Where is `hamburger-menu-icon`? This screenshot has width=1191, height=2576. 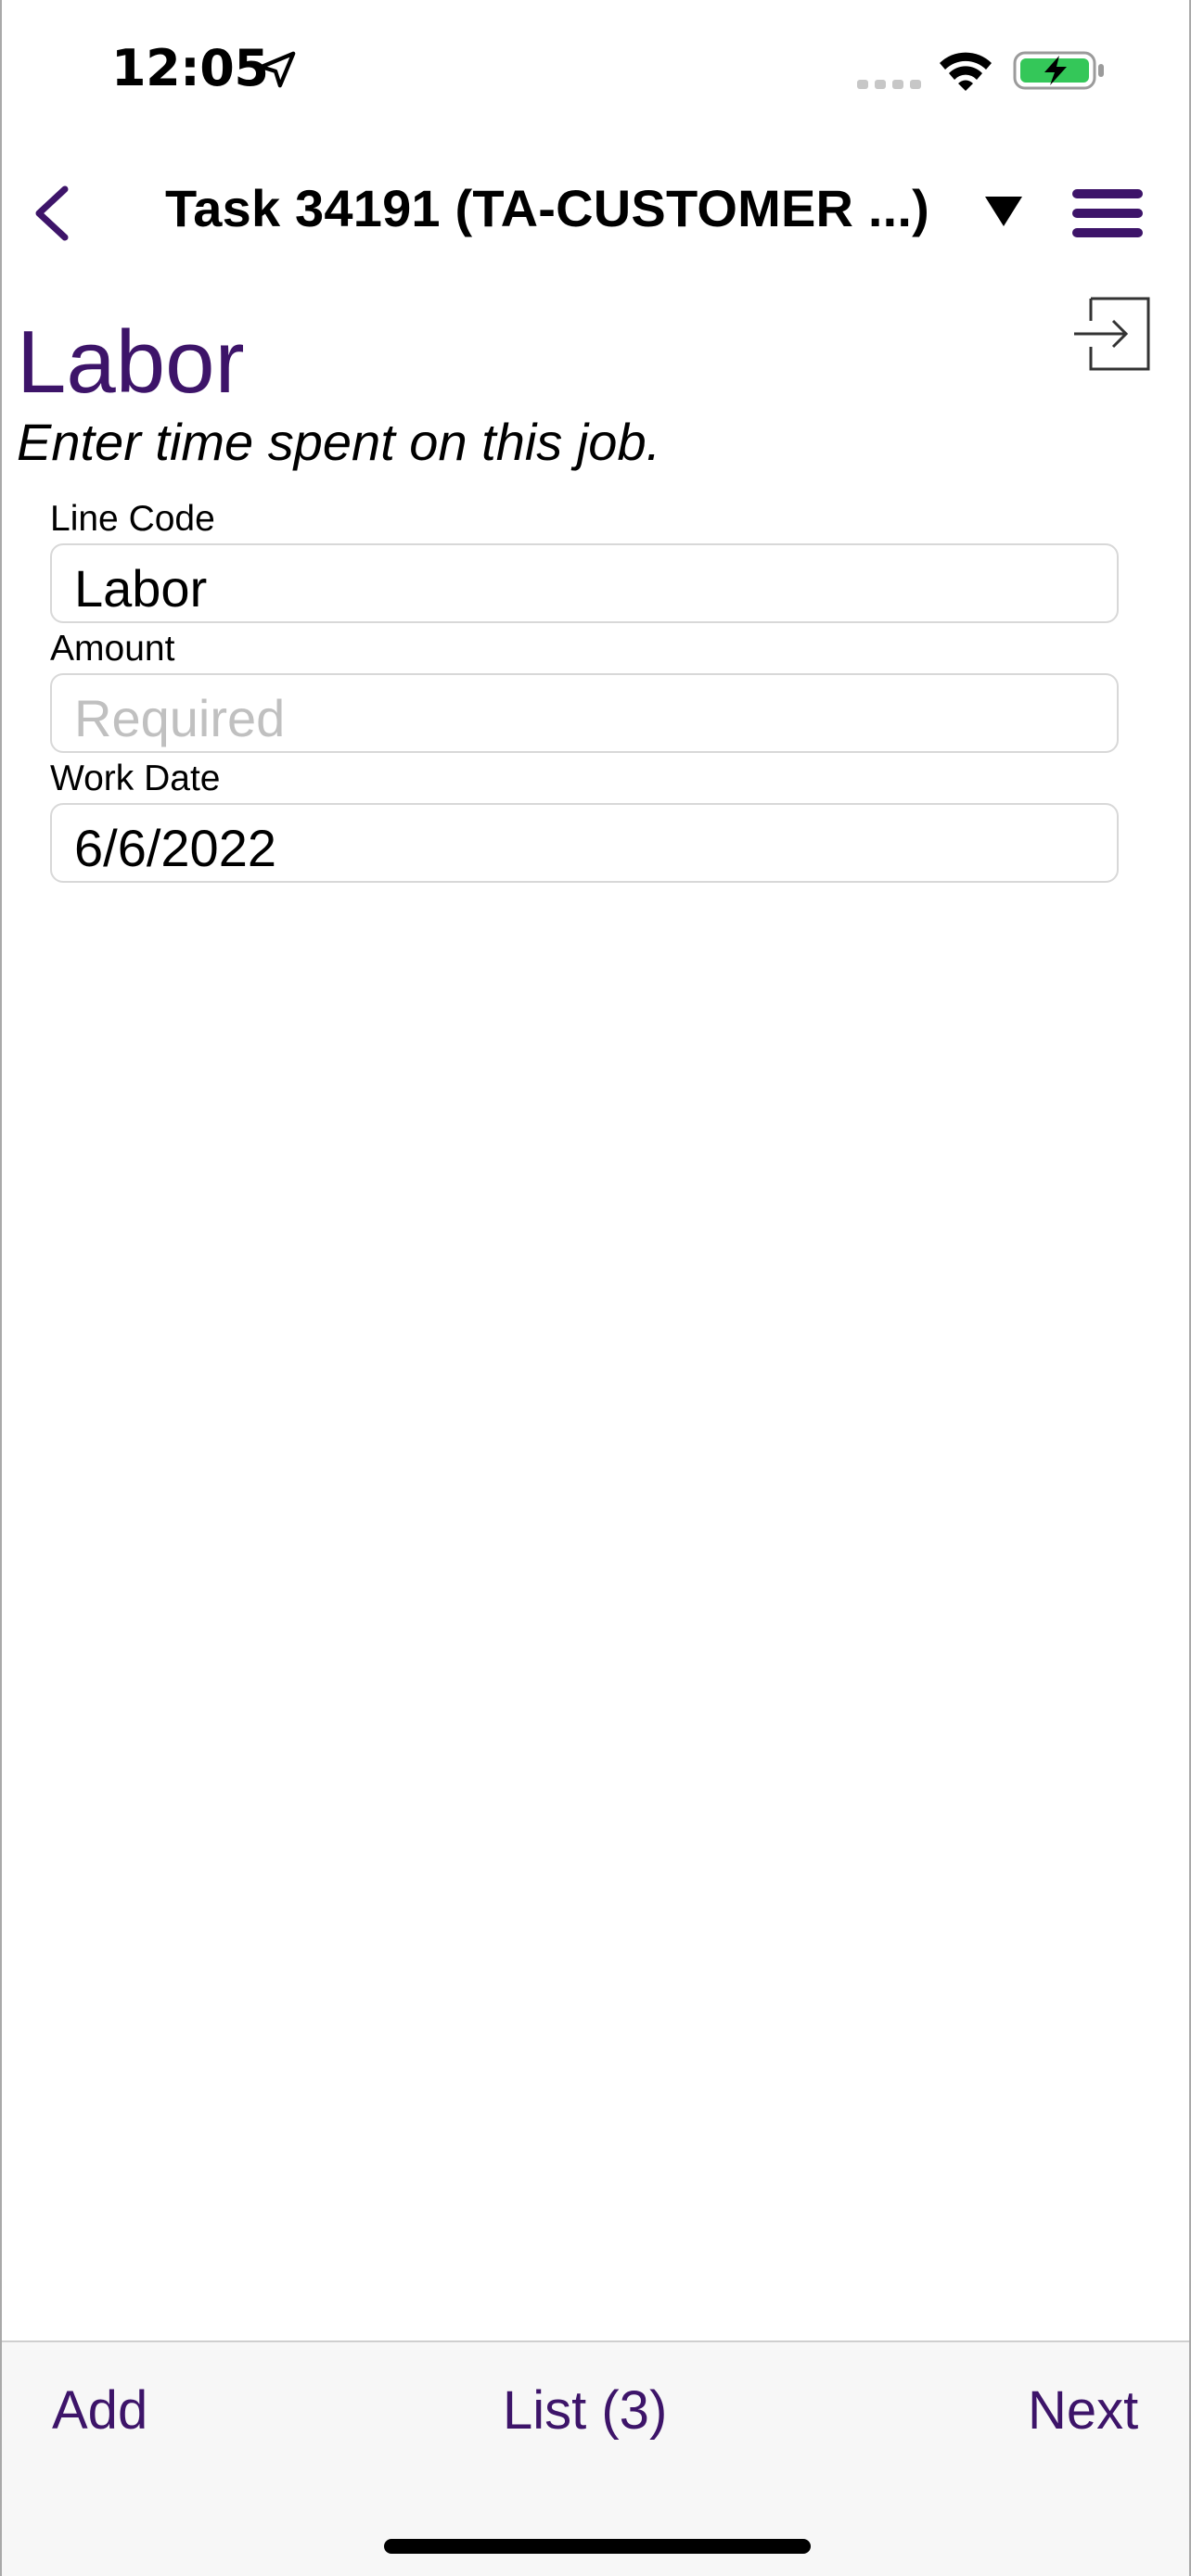 hamburger-menu-icon is located at coordinates (1107, 213).